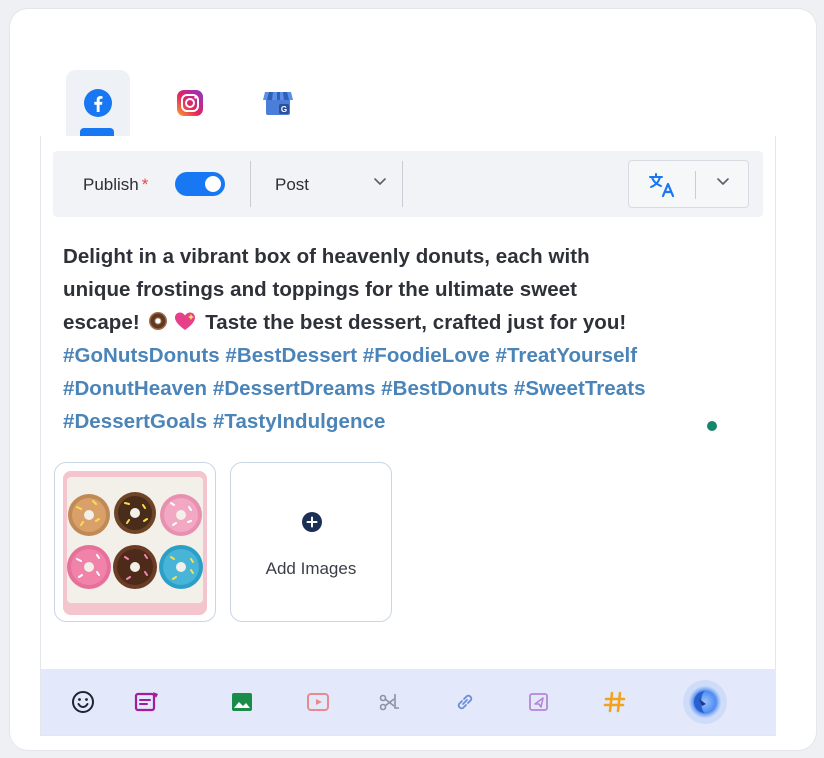  I want to click on svg-text: G, so click(284, 109).